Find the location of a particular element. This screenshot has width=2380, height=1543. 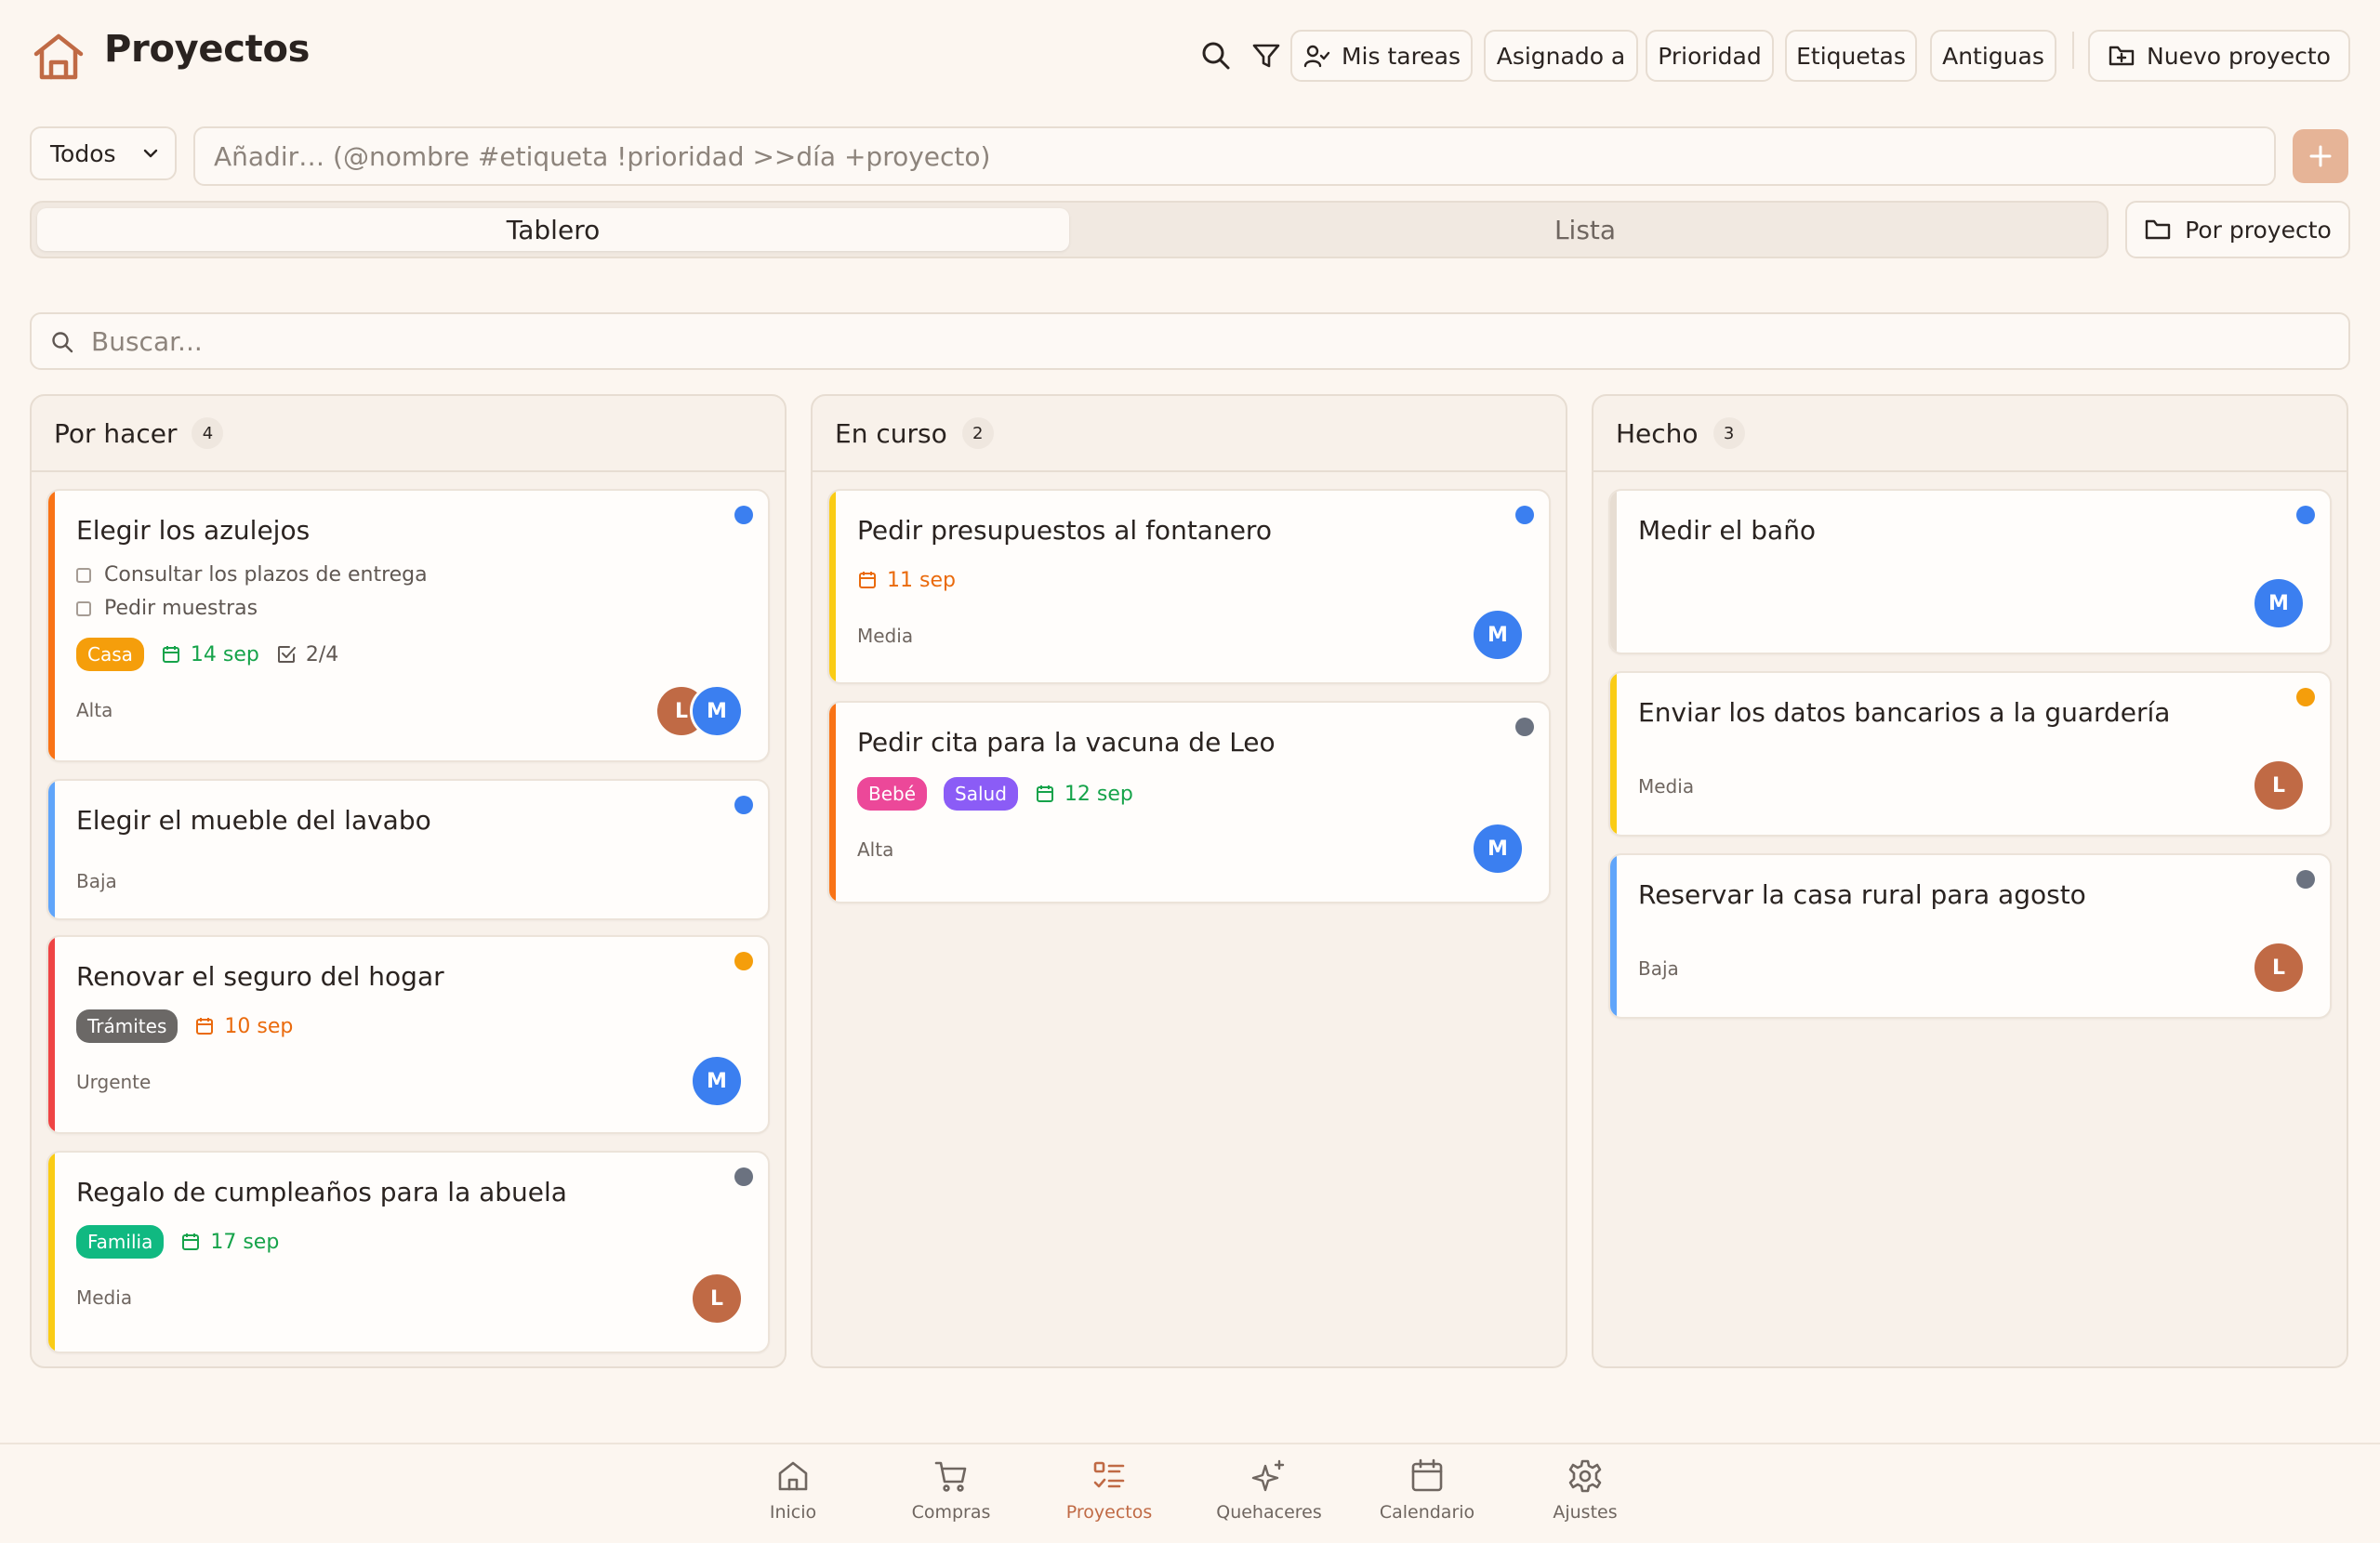

task-title: Pedir cita para la vacuna de Leo is located at coordinates (1066, 742).